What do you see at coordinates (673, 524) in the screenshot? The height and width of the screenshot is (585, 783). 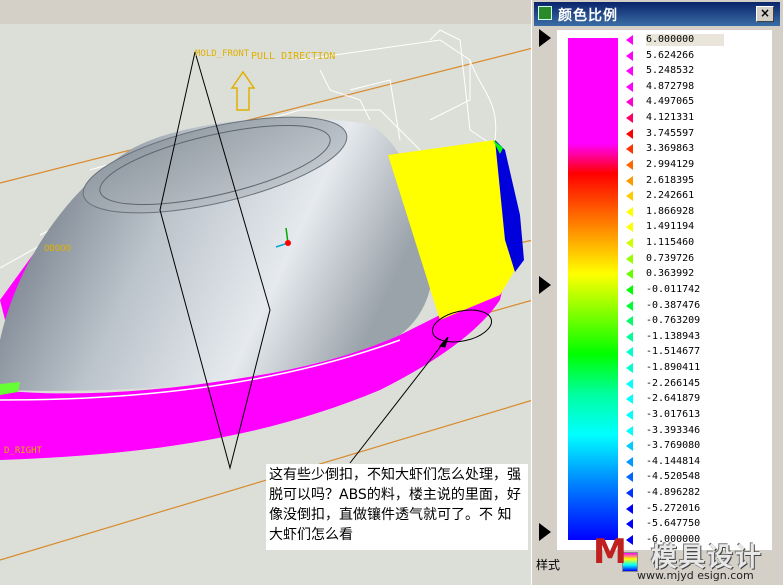 I see `scale-value: -5.647750` at bounding box center [673, 524].